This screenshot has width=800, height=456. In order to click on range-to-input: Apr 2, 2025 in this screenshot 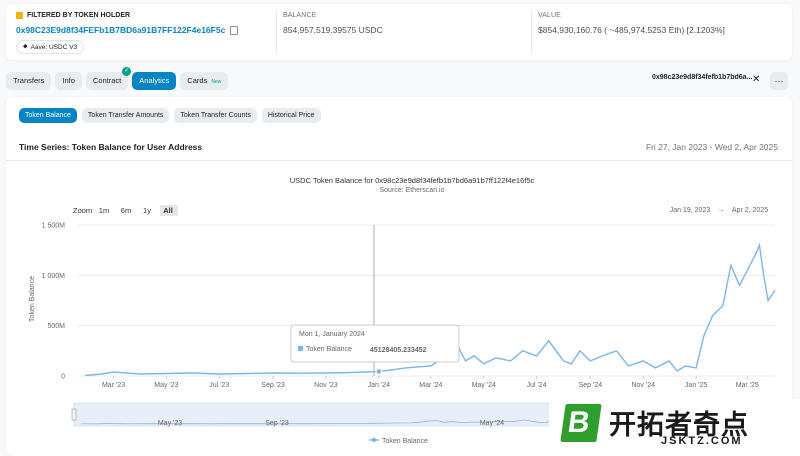, I will do `click(750, 210)`.